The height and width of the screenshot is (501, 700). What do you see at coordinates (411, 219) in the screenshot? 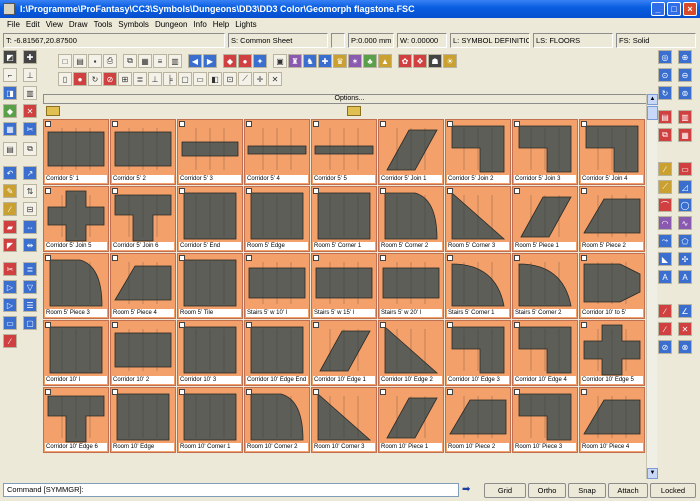
I see `symbol-tile: Room 5' Corner 2` at bounding box center [411, 219].